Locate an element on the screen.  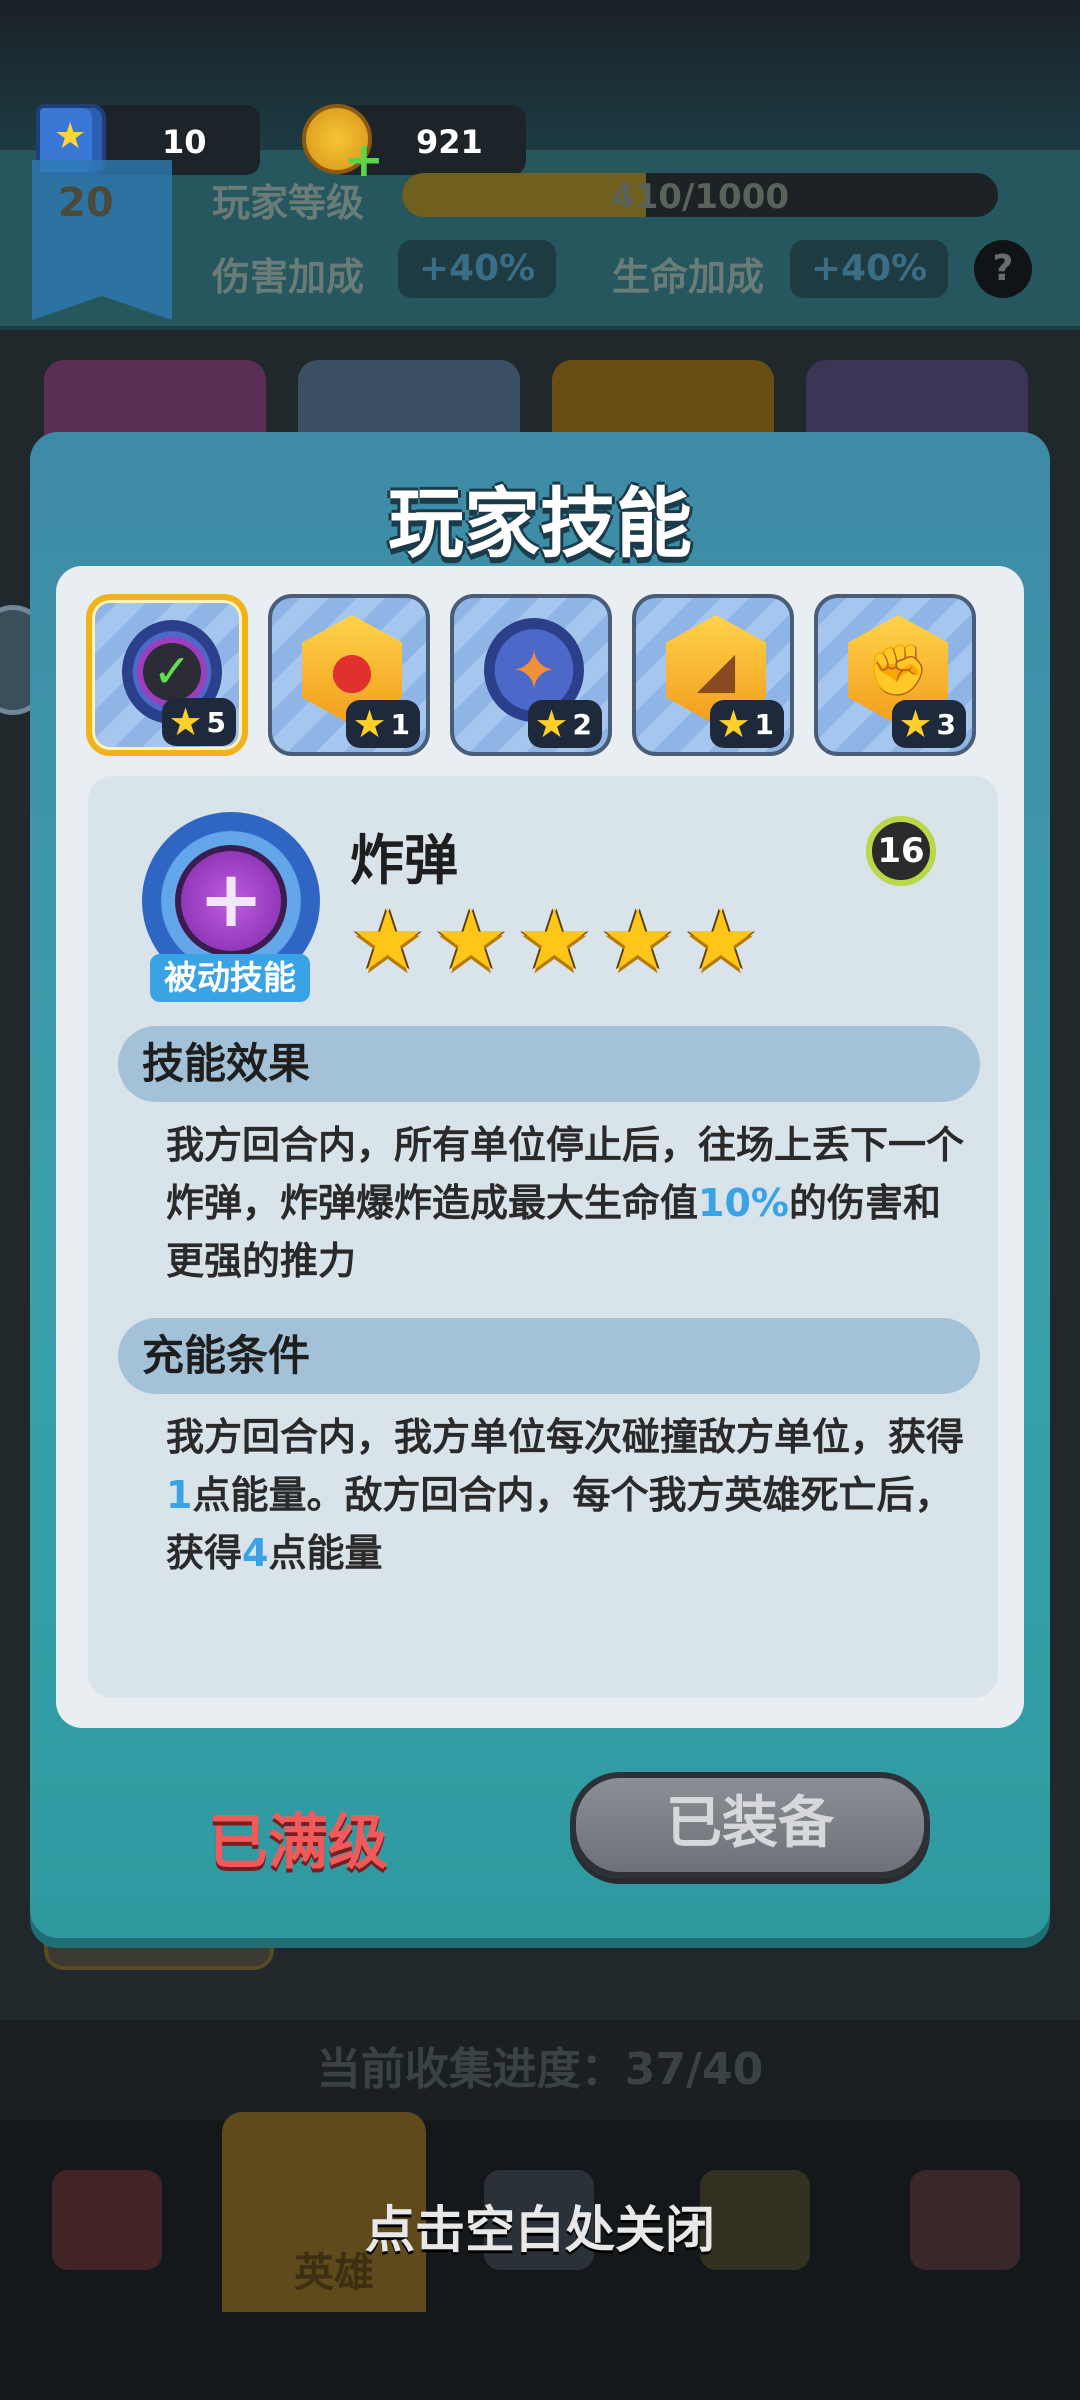
health-bonus-label: 生命加成 is located at coordinates (688, 277).